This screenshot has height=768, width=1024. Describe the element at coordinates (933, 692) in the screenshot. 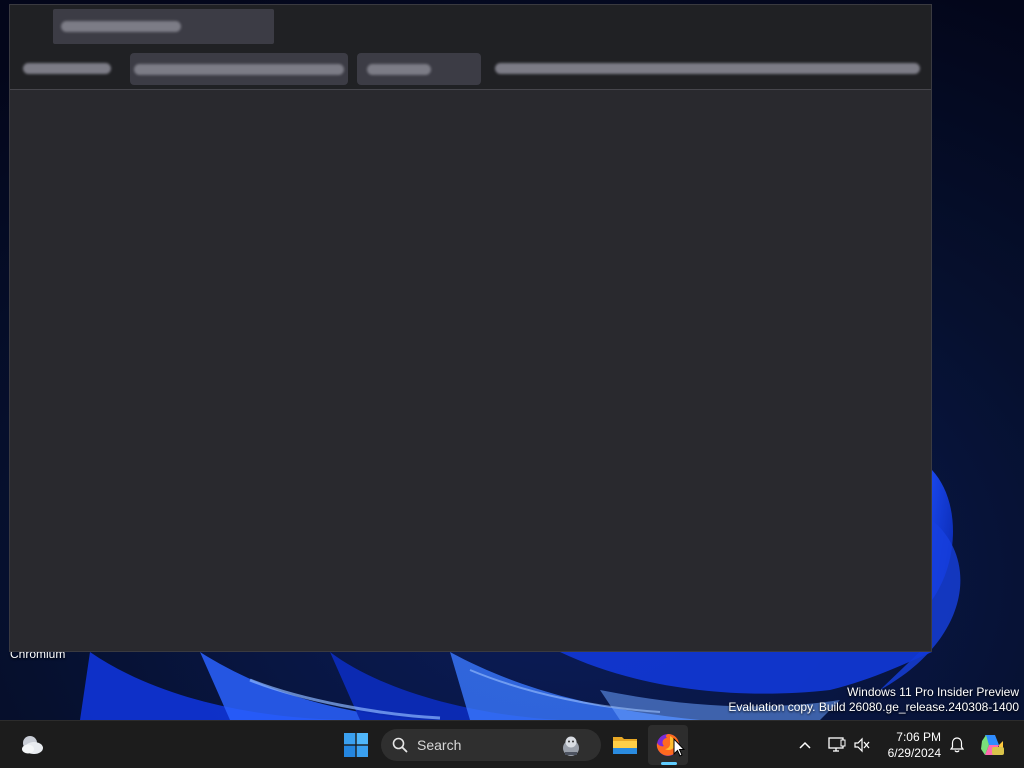

I see `watermark-line-1: Windows 11 Pro Insider Preview` at that location.